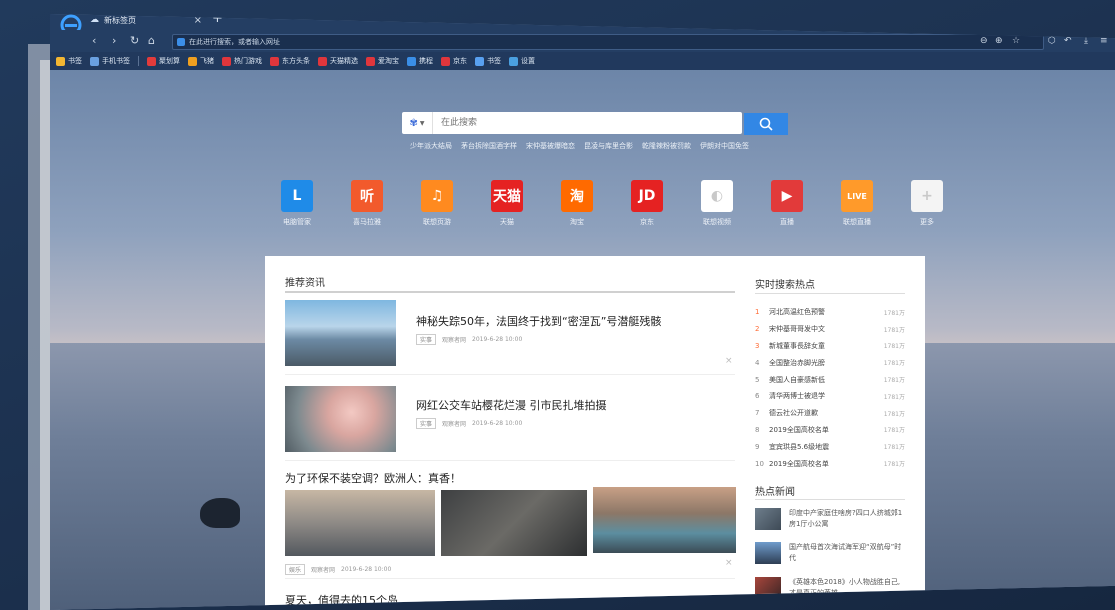  What do you see at coordinates (431, 146) in the screenshot?
I see `hotword-link: 少年派大结局` at bounding box center [431, 146].